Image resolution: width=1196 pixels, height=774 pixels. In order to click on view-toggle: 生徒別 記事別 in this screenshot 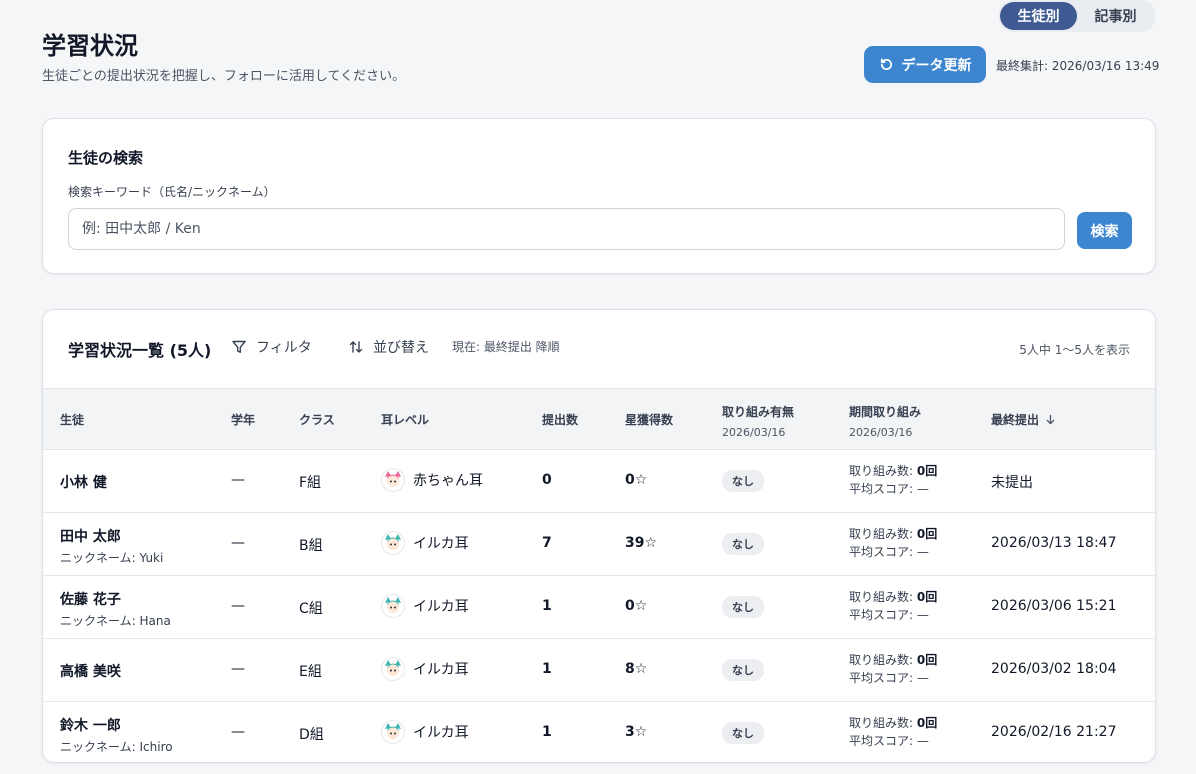, I will do `click(1077, 16)`.